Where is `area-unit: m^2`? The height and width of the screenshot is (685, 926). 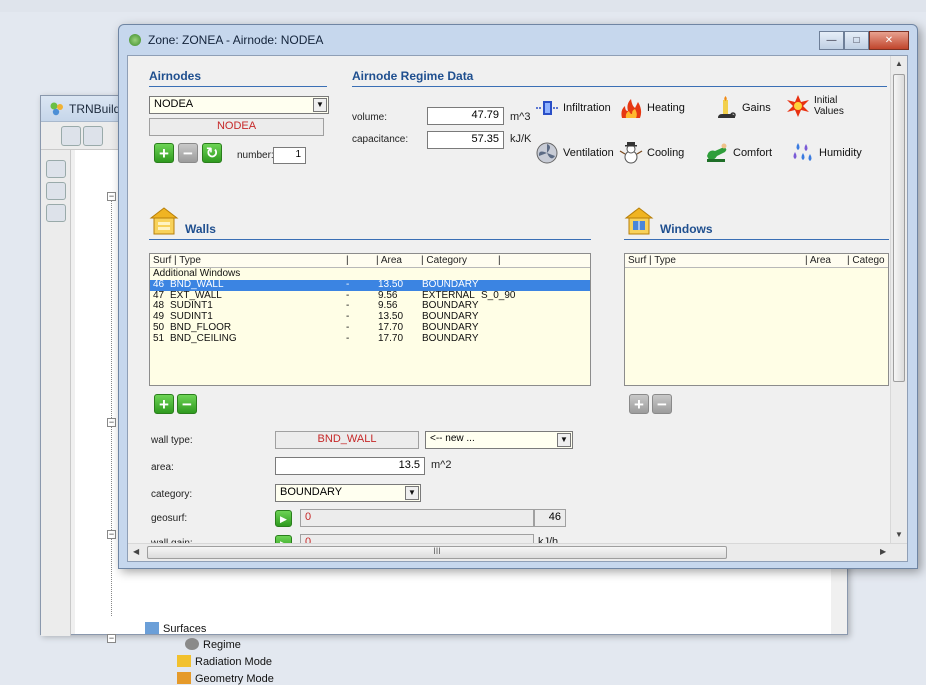
area-unit: m^2 is located at coordinates (441, 465).